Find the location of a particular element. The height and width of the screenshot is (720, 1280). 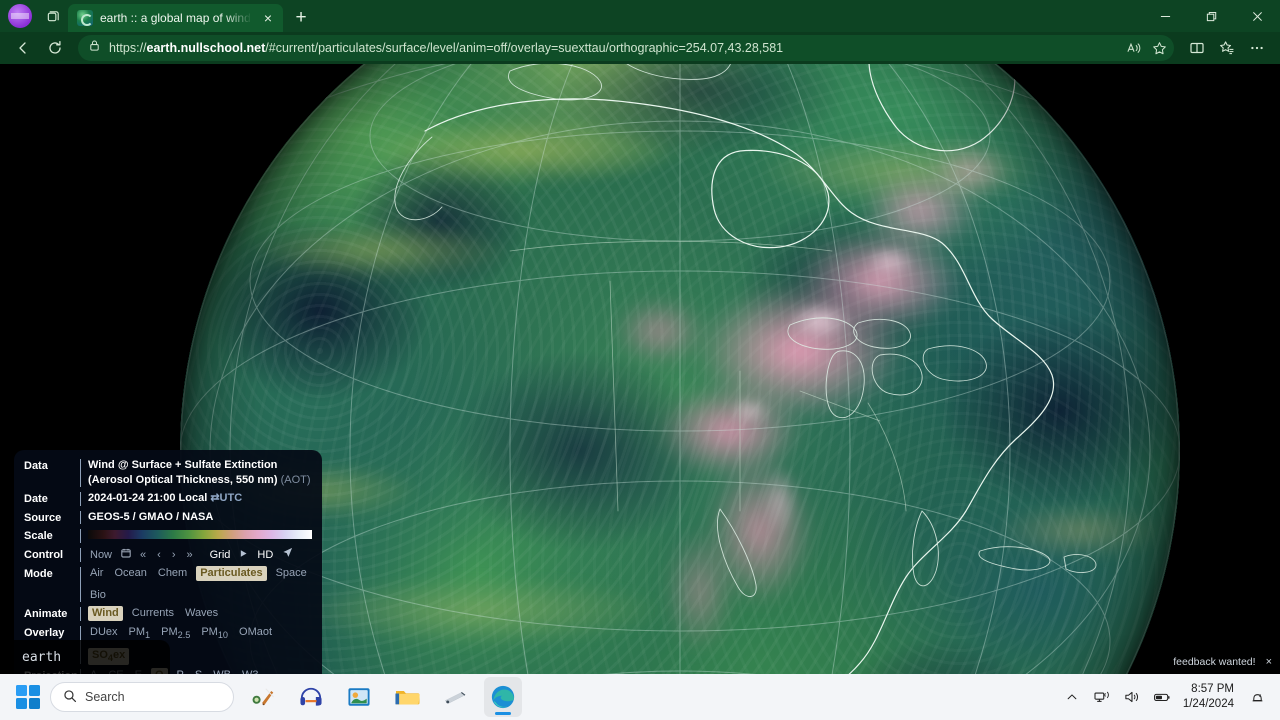

control-first-button: « is located at coordinates (143, 555).